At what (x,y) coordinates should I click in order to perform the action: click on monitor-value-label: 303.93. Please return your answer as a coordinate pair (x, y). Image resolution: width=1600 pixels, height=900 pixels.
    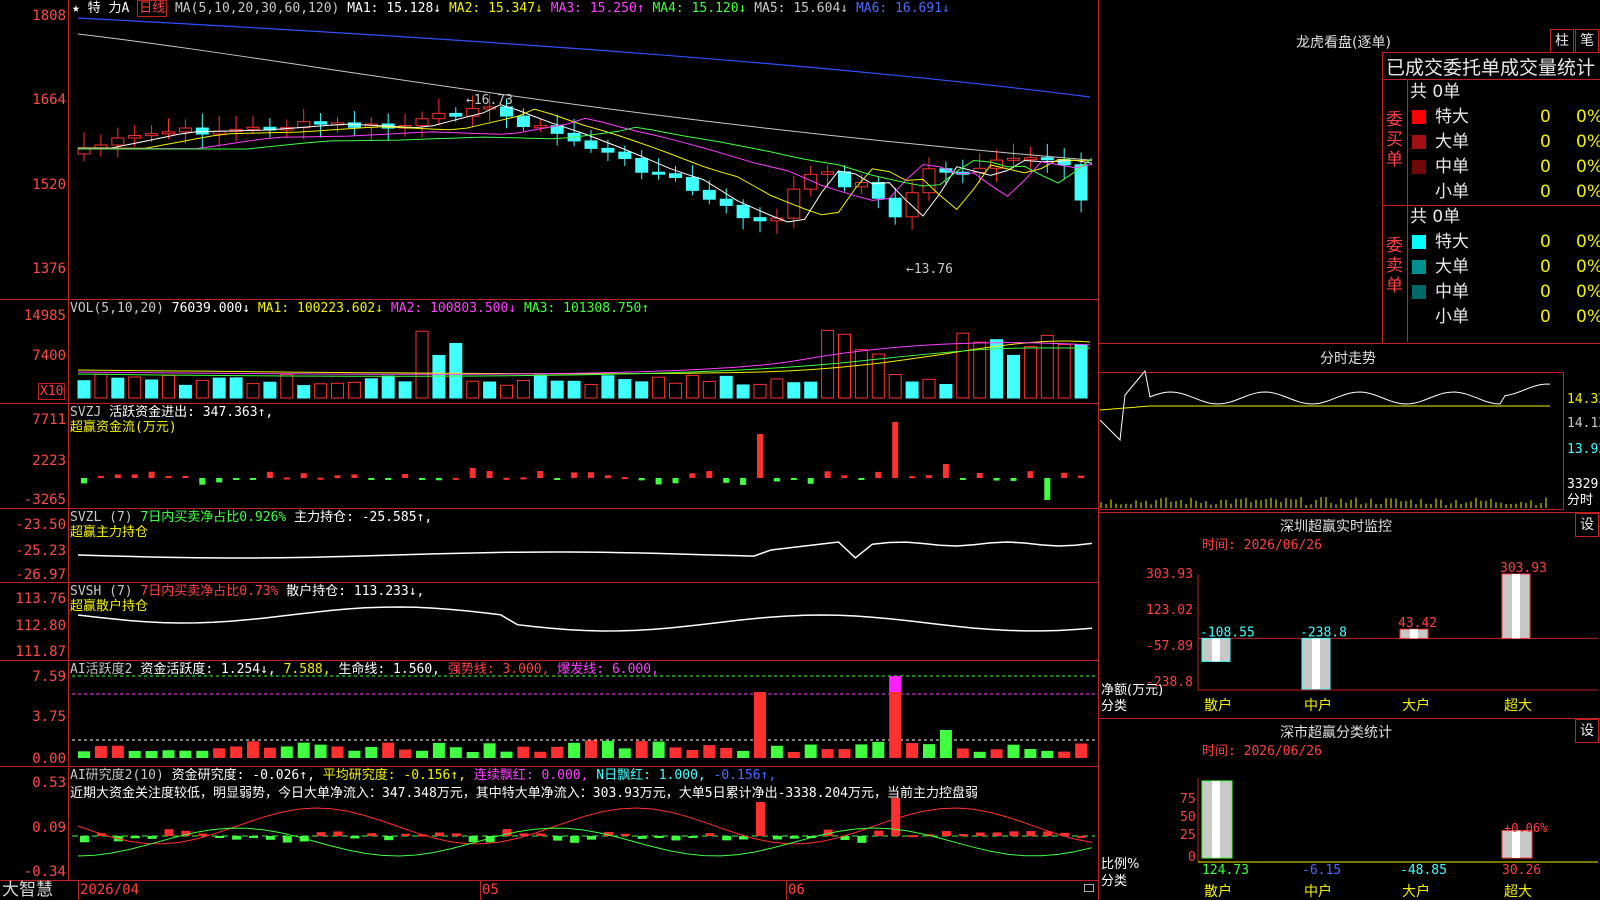
    Looking at the image, I should click on (1523, 568).